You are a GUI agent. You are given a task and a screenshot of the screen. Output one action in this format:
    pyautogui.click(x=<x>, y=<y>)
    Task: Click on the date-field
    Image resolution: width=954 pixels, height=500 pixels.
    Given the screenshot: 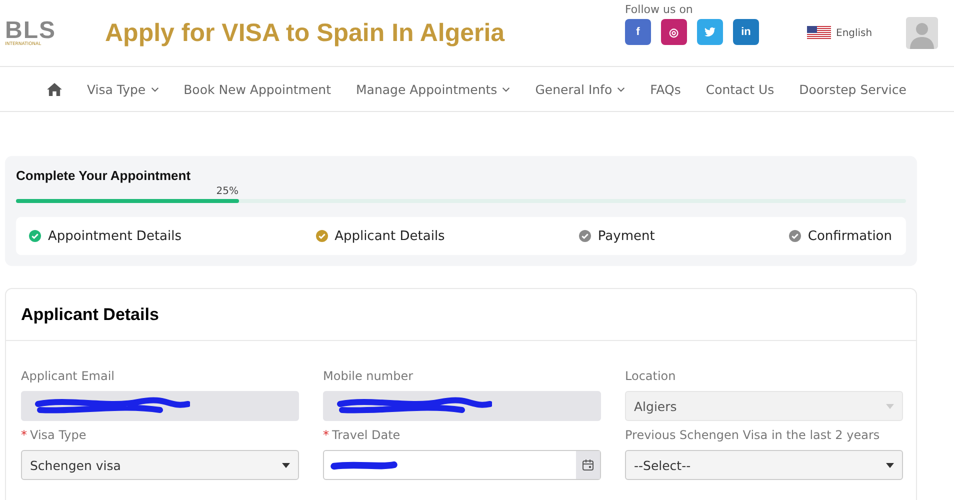 What is the action you would take?
    pyautogui.click(x=462, y=465)
    